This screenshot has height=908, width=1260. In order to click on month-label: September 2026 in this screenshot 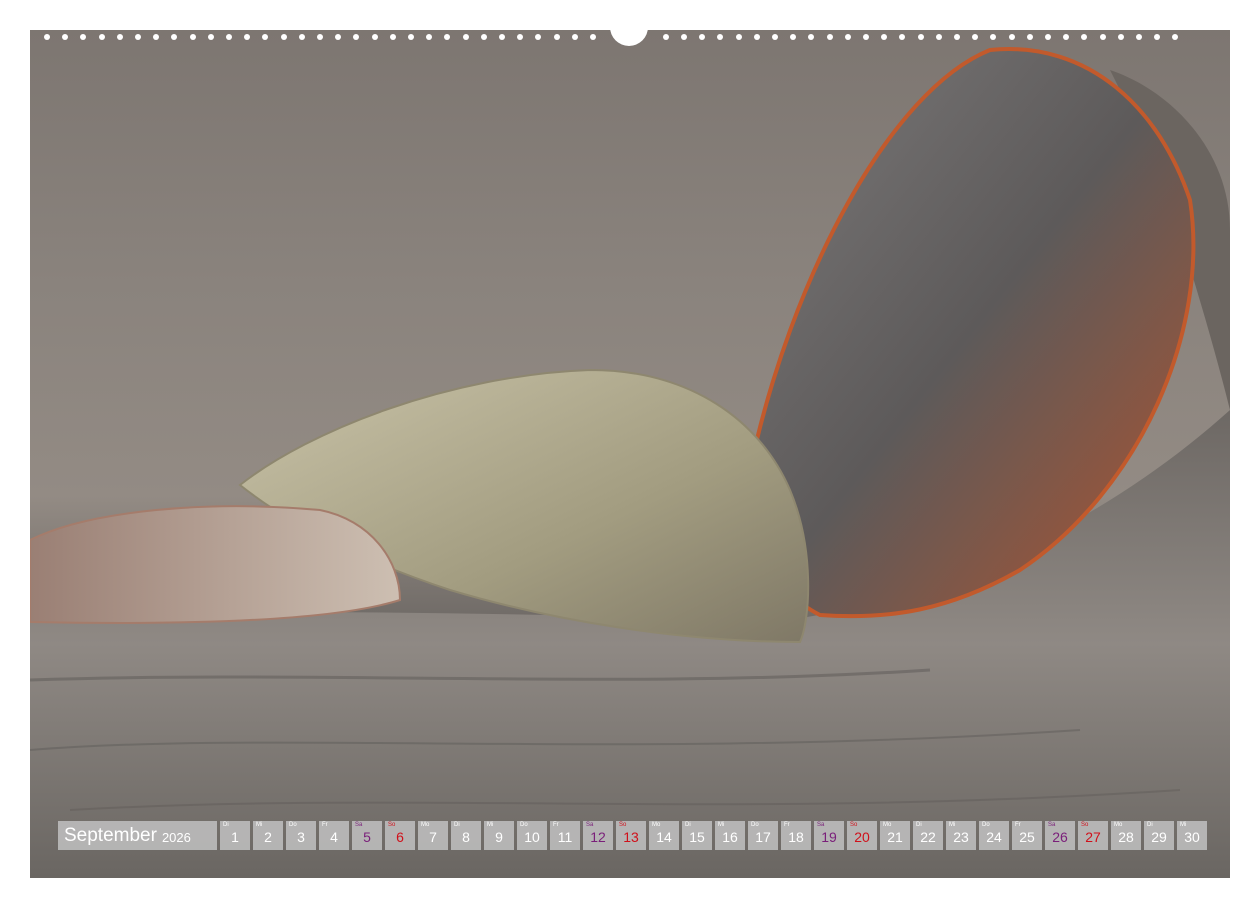, I will do `click(137, 835)`.